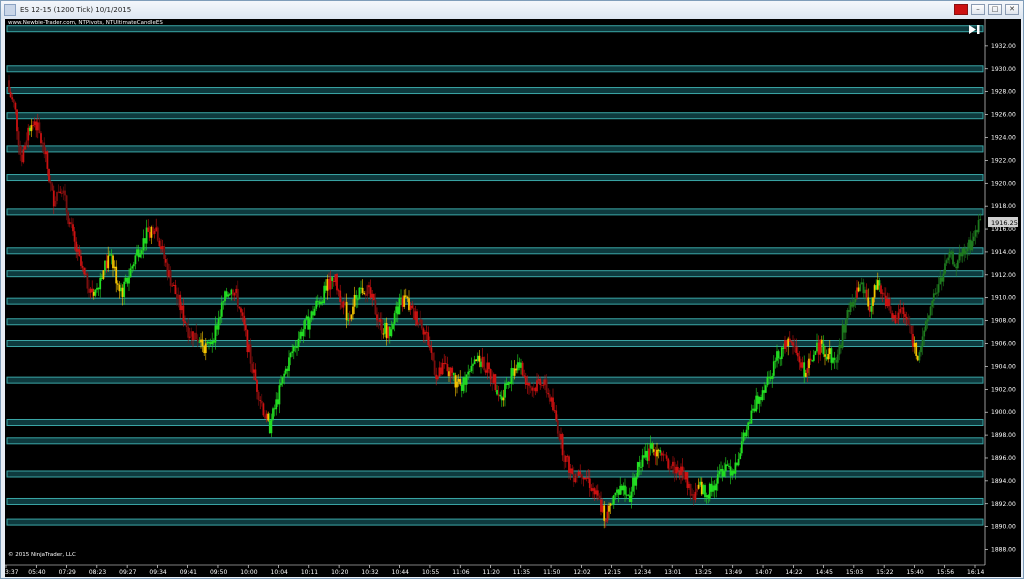 The height and width of the screenshot is (581, 1024). Describe the element at coordinates (1003, 92) in the screenshot. I see `price-tick-label: 1928.00` at that location.